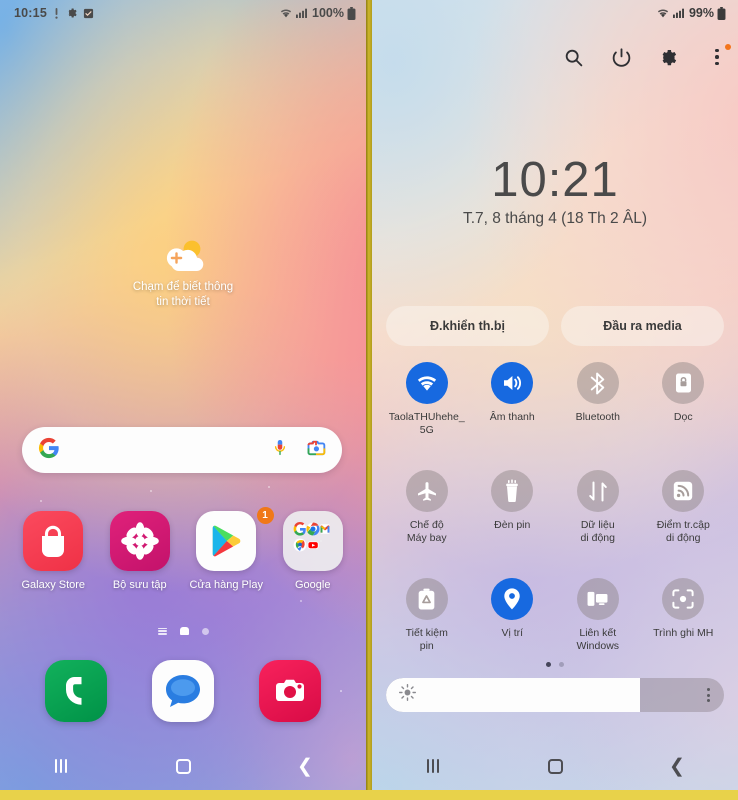  I want to click on dock-item-phone, so click(75, 691).